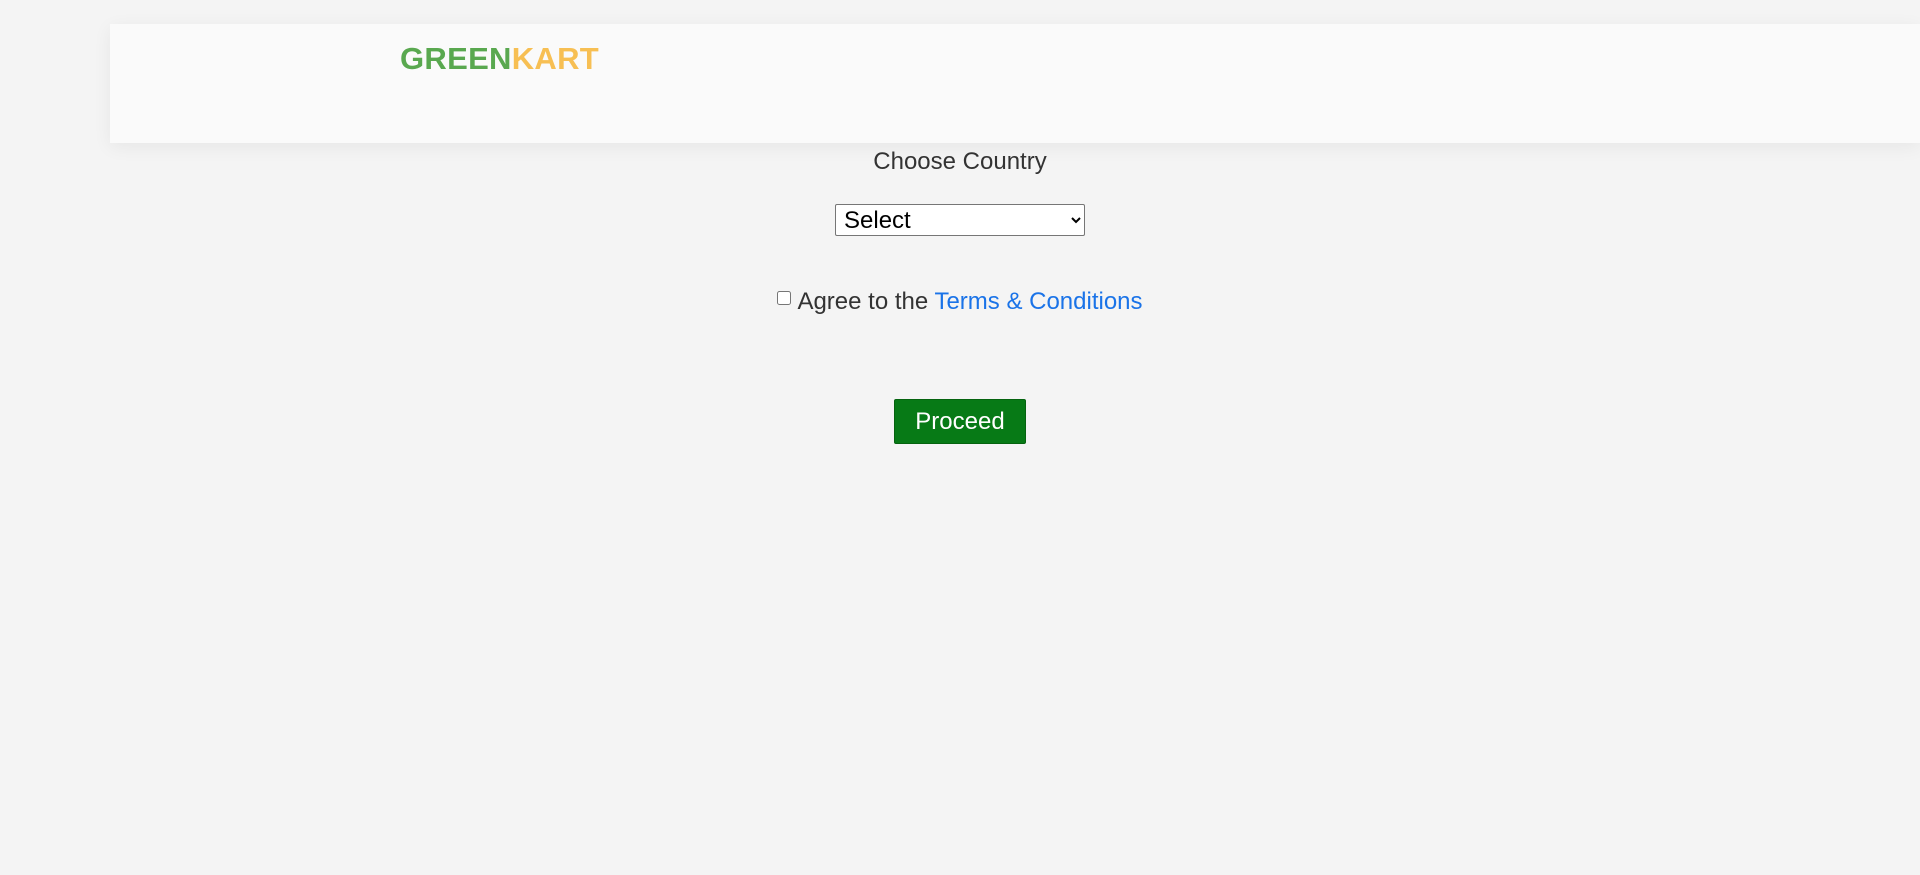  I want to click on greenkart-logo: GREENKART, so click(499, 58).